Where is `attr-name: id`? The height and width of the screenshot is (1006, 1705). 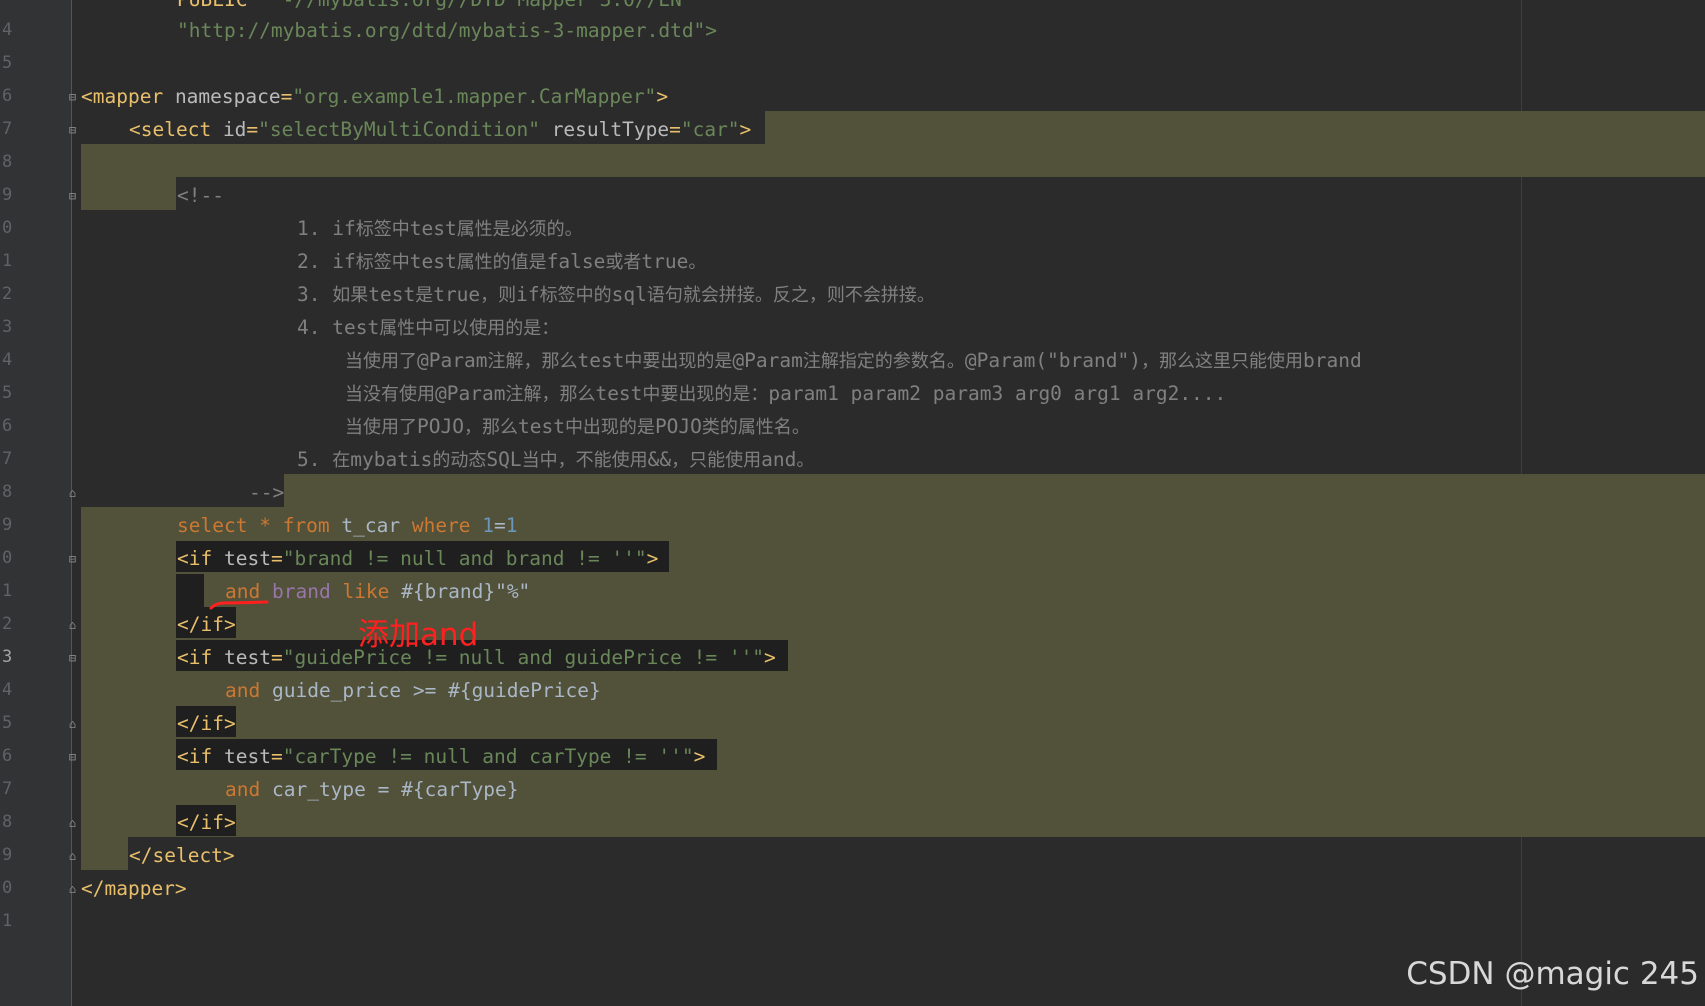
attr-name: id is located at coordinates (234, 129).